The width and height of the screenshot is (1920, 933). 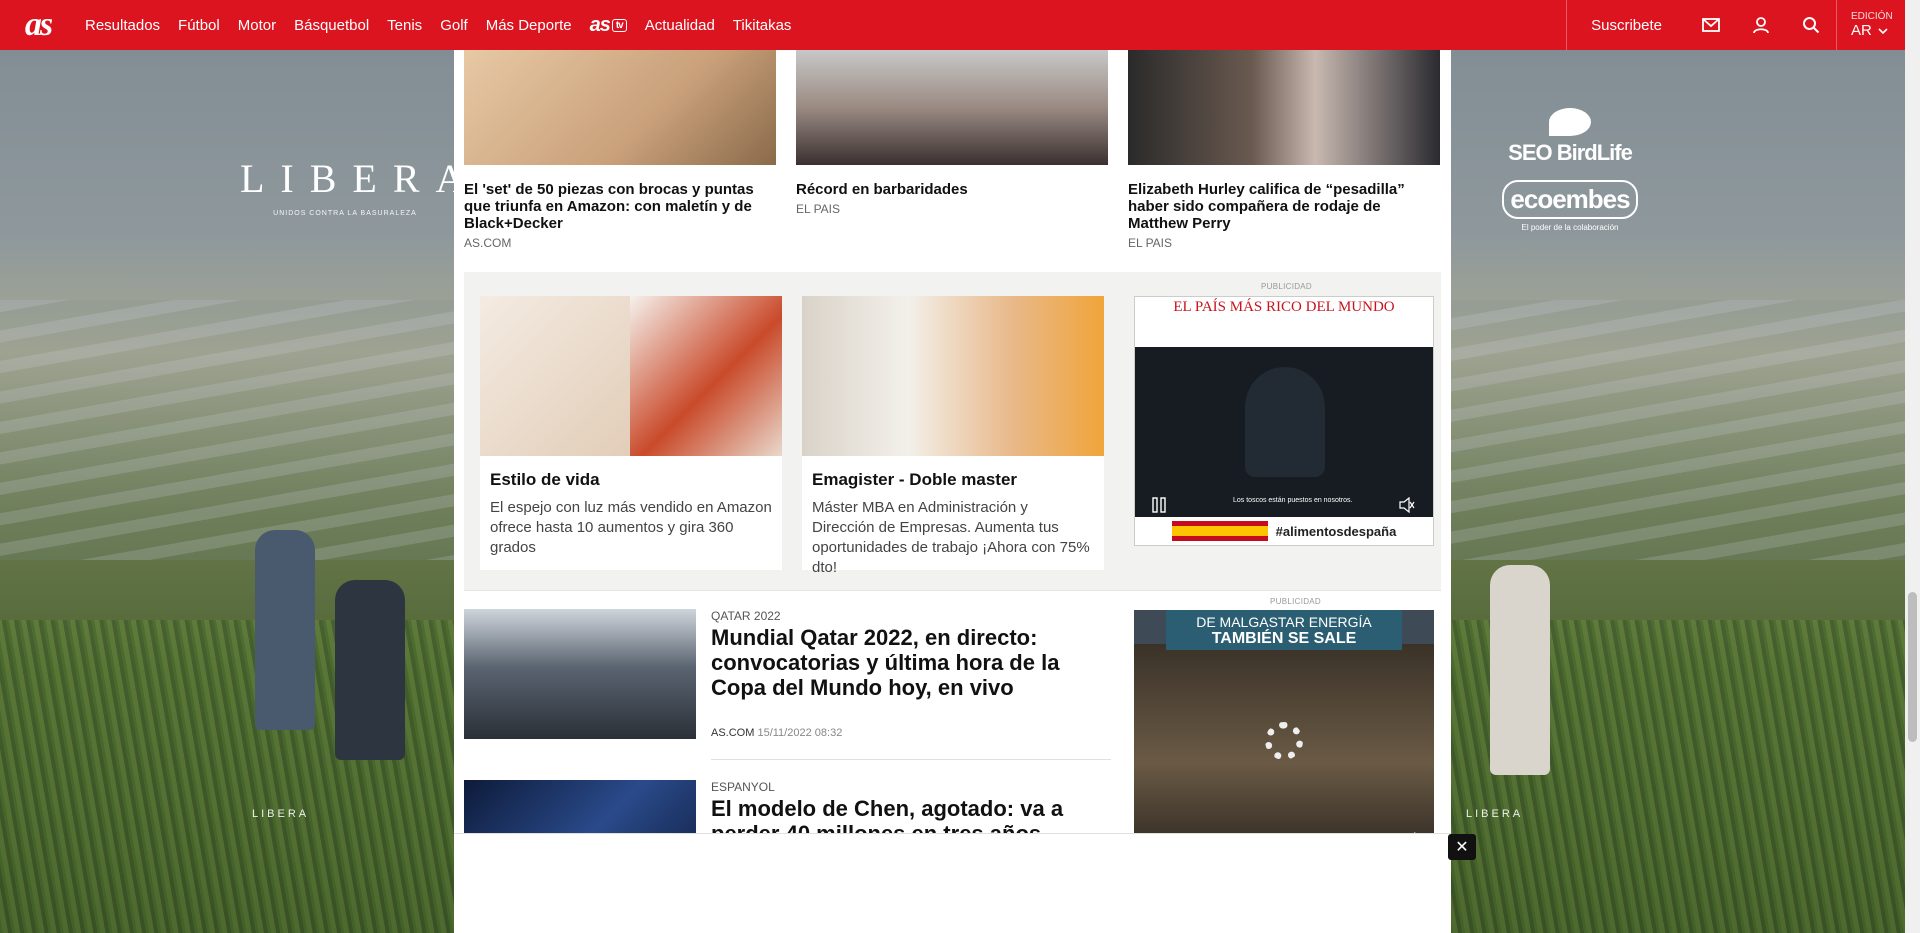 I want to click on close-ad-button: ✕, so click(x=1462, y=847).